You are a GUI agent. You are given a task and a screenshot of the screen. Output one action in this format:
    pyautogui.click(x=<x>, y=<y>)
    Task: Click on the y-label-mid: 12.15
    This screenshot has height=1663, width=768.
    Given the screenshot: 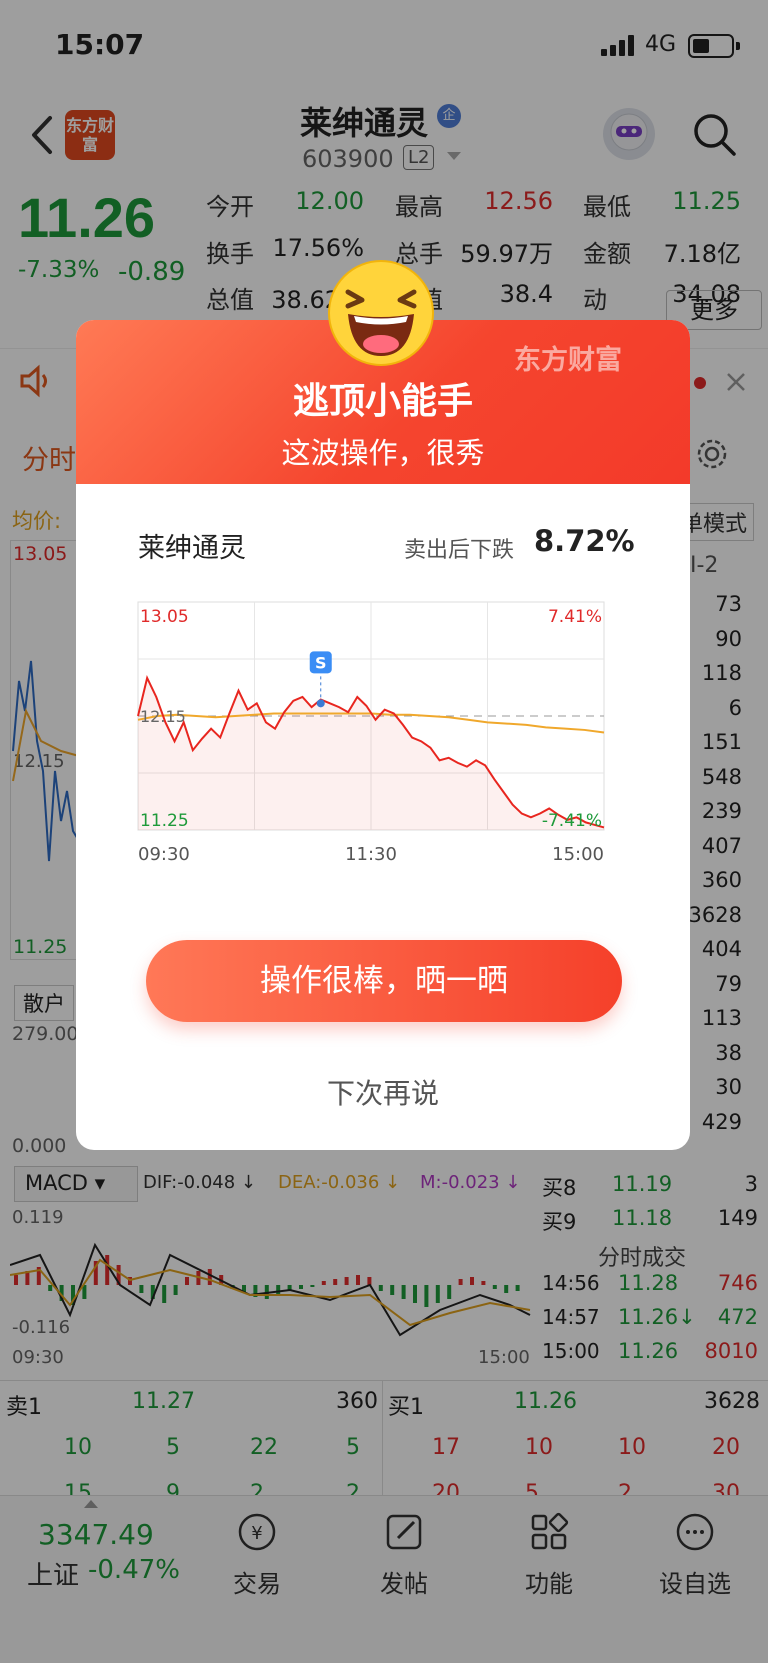 What is the action you would take?
    pyautogui.click(x=163, y=716)
    